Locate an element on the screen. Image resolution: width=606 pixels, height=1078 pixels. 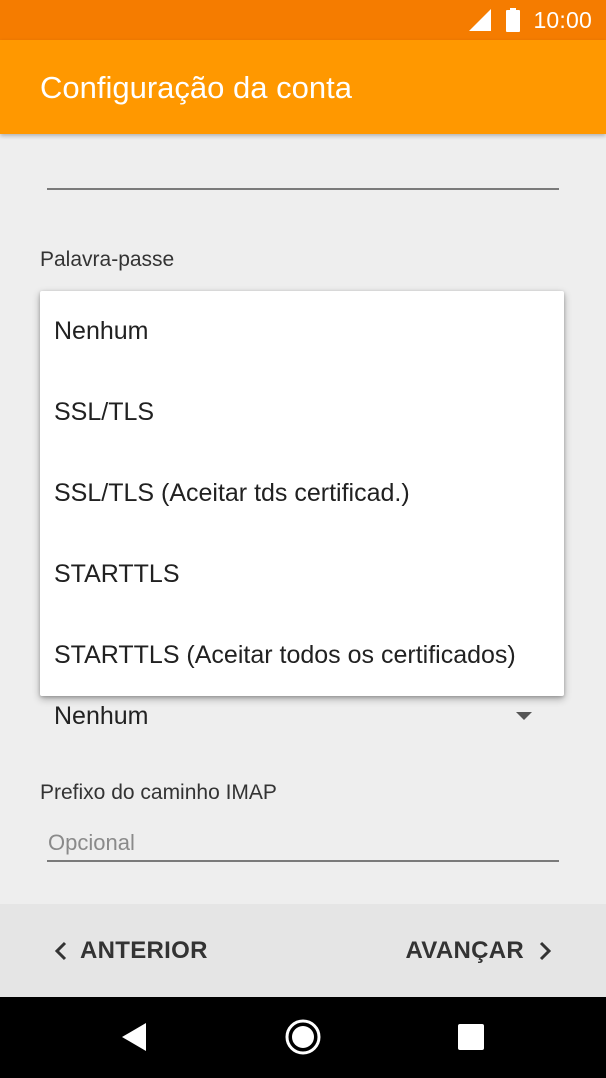
next-button: AVANÇAR is located at coordinates (478, 950).